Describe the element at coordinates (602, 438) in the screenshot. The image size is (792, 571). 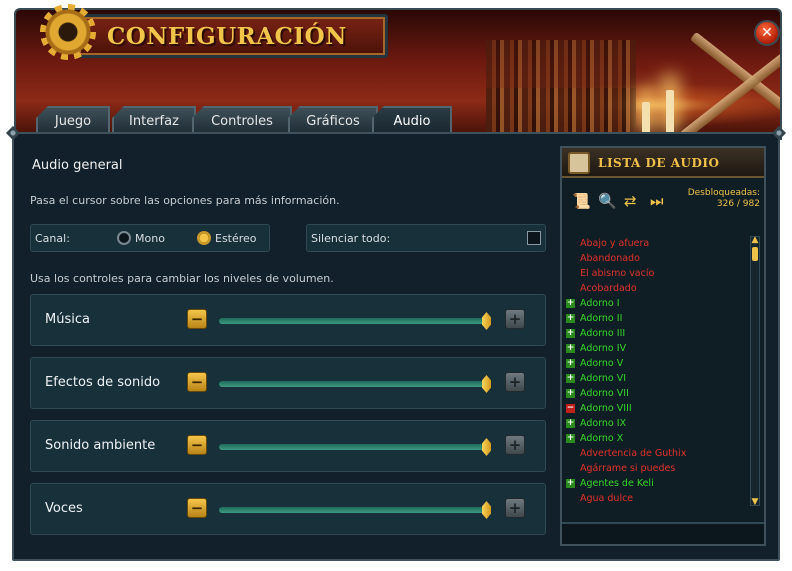
I see `track-name: Adorno X` at that location.